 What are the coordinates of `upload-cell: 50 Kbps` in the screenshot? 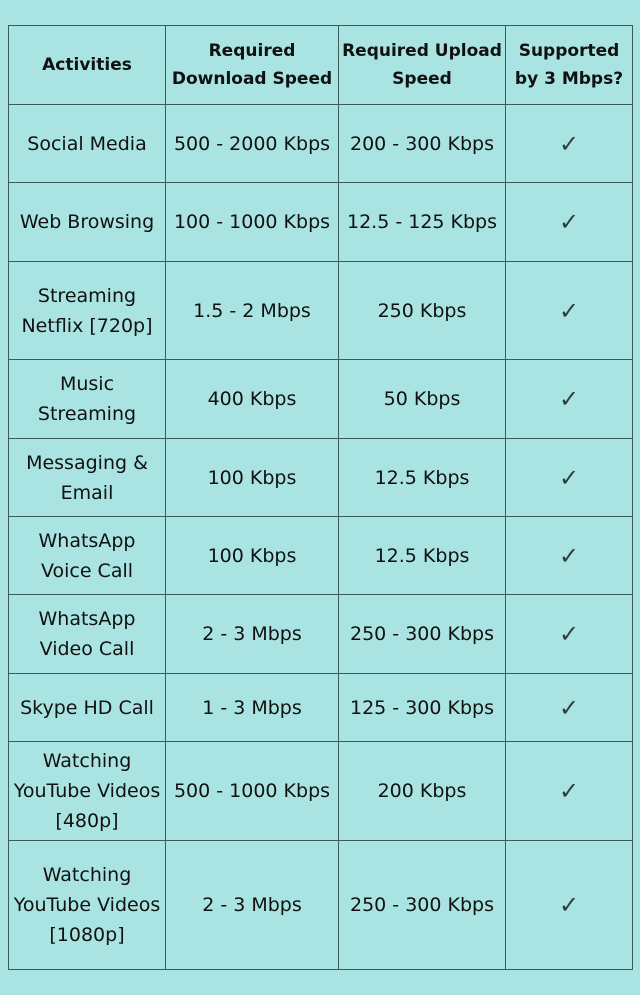 It's located at (422, 399).